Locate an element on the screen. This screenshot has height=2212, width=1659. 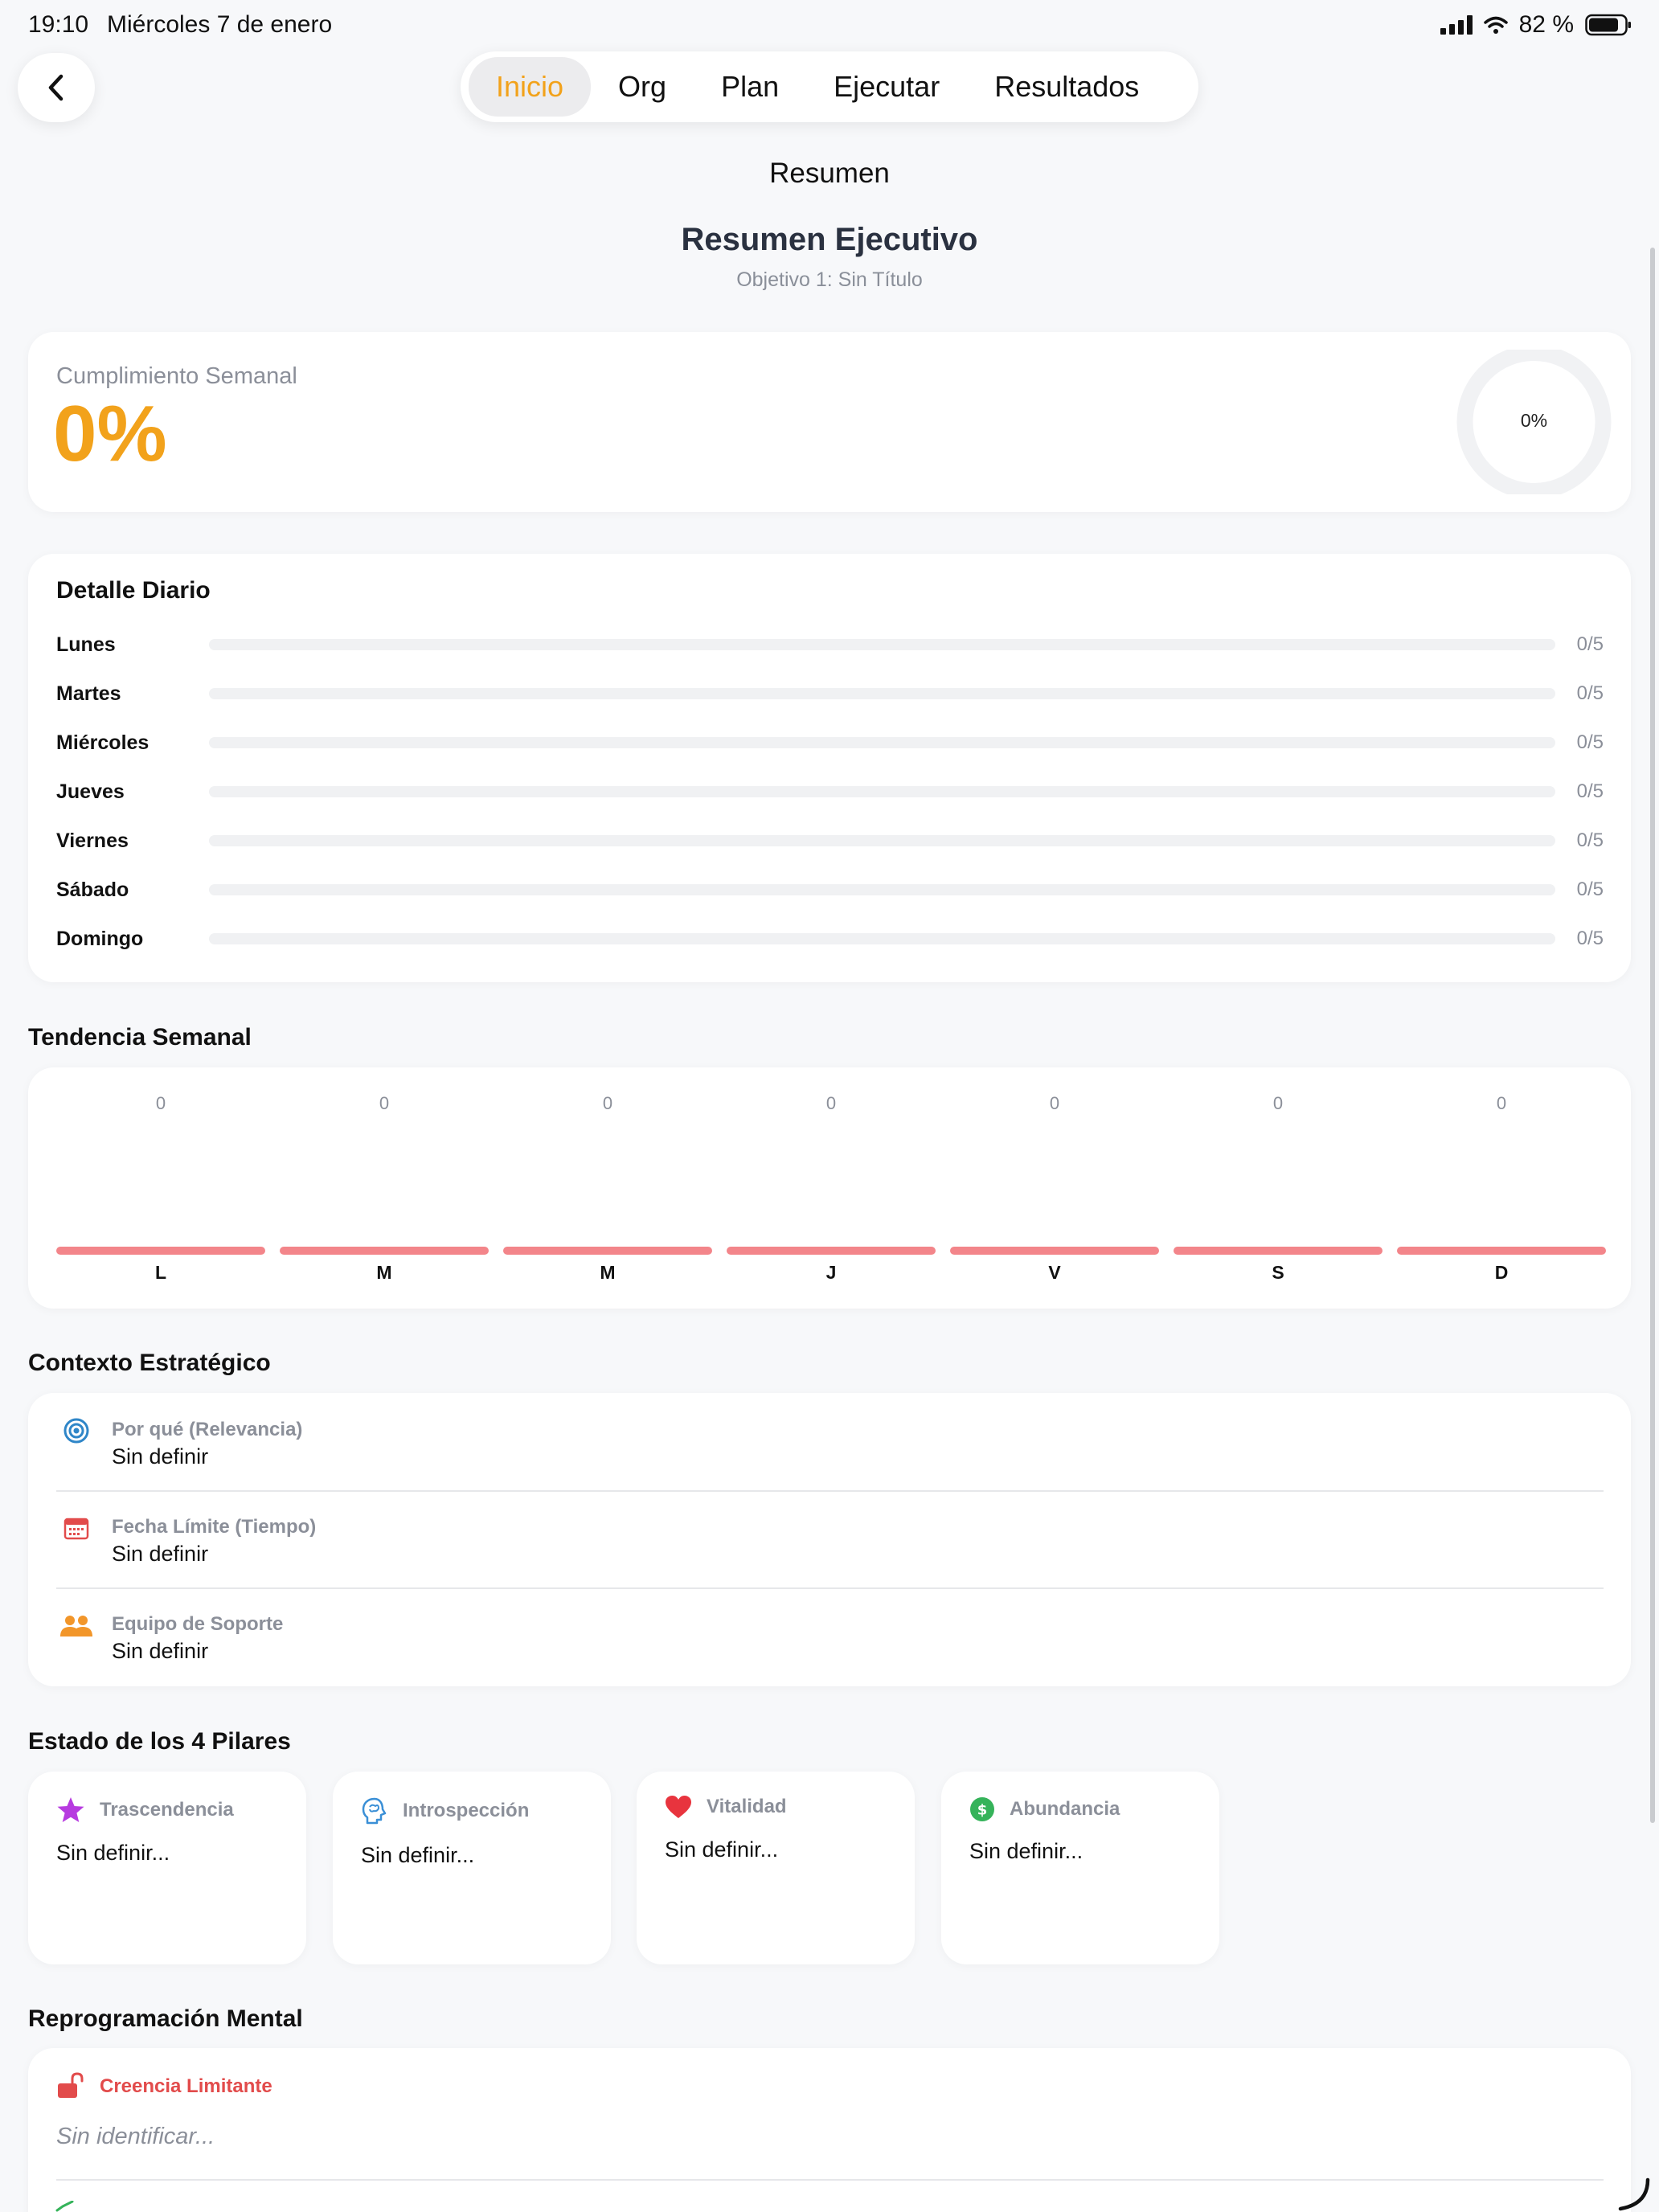
calendar-icon is located at coordinates (76, 1527).